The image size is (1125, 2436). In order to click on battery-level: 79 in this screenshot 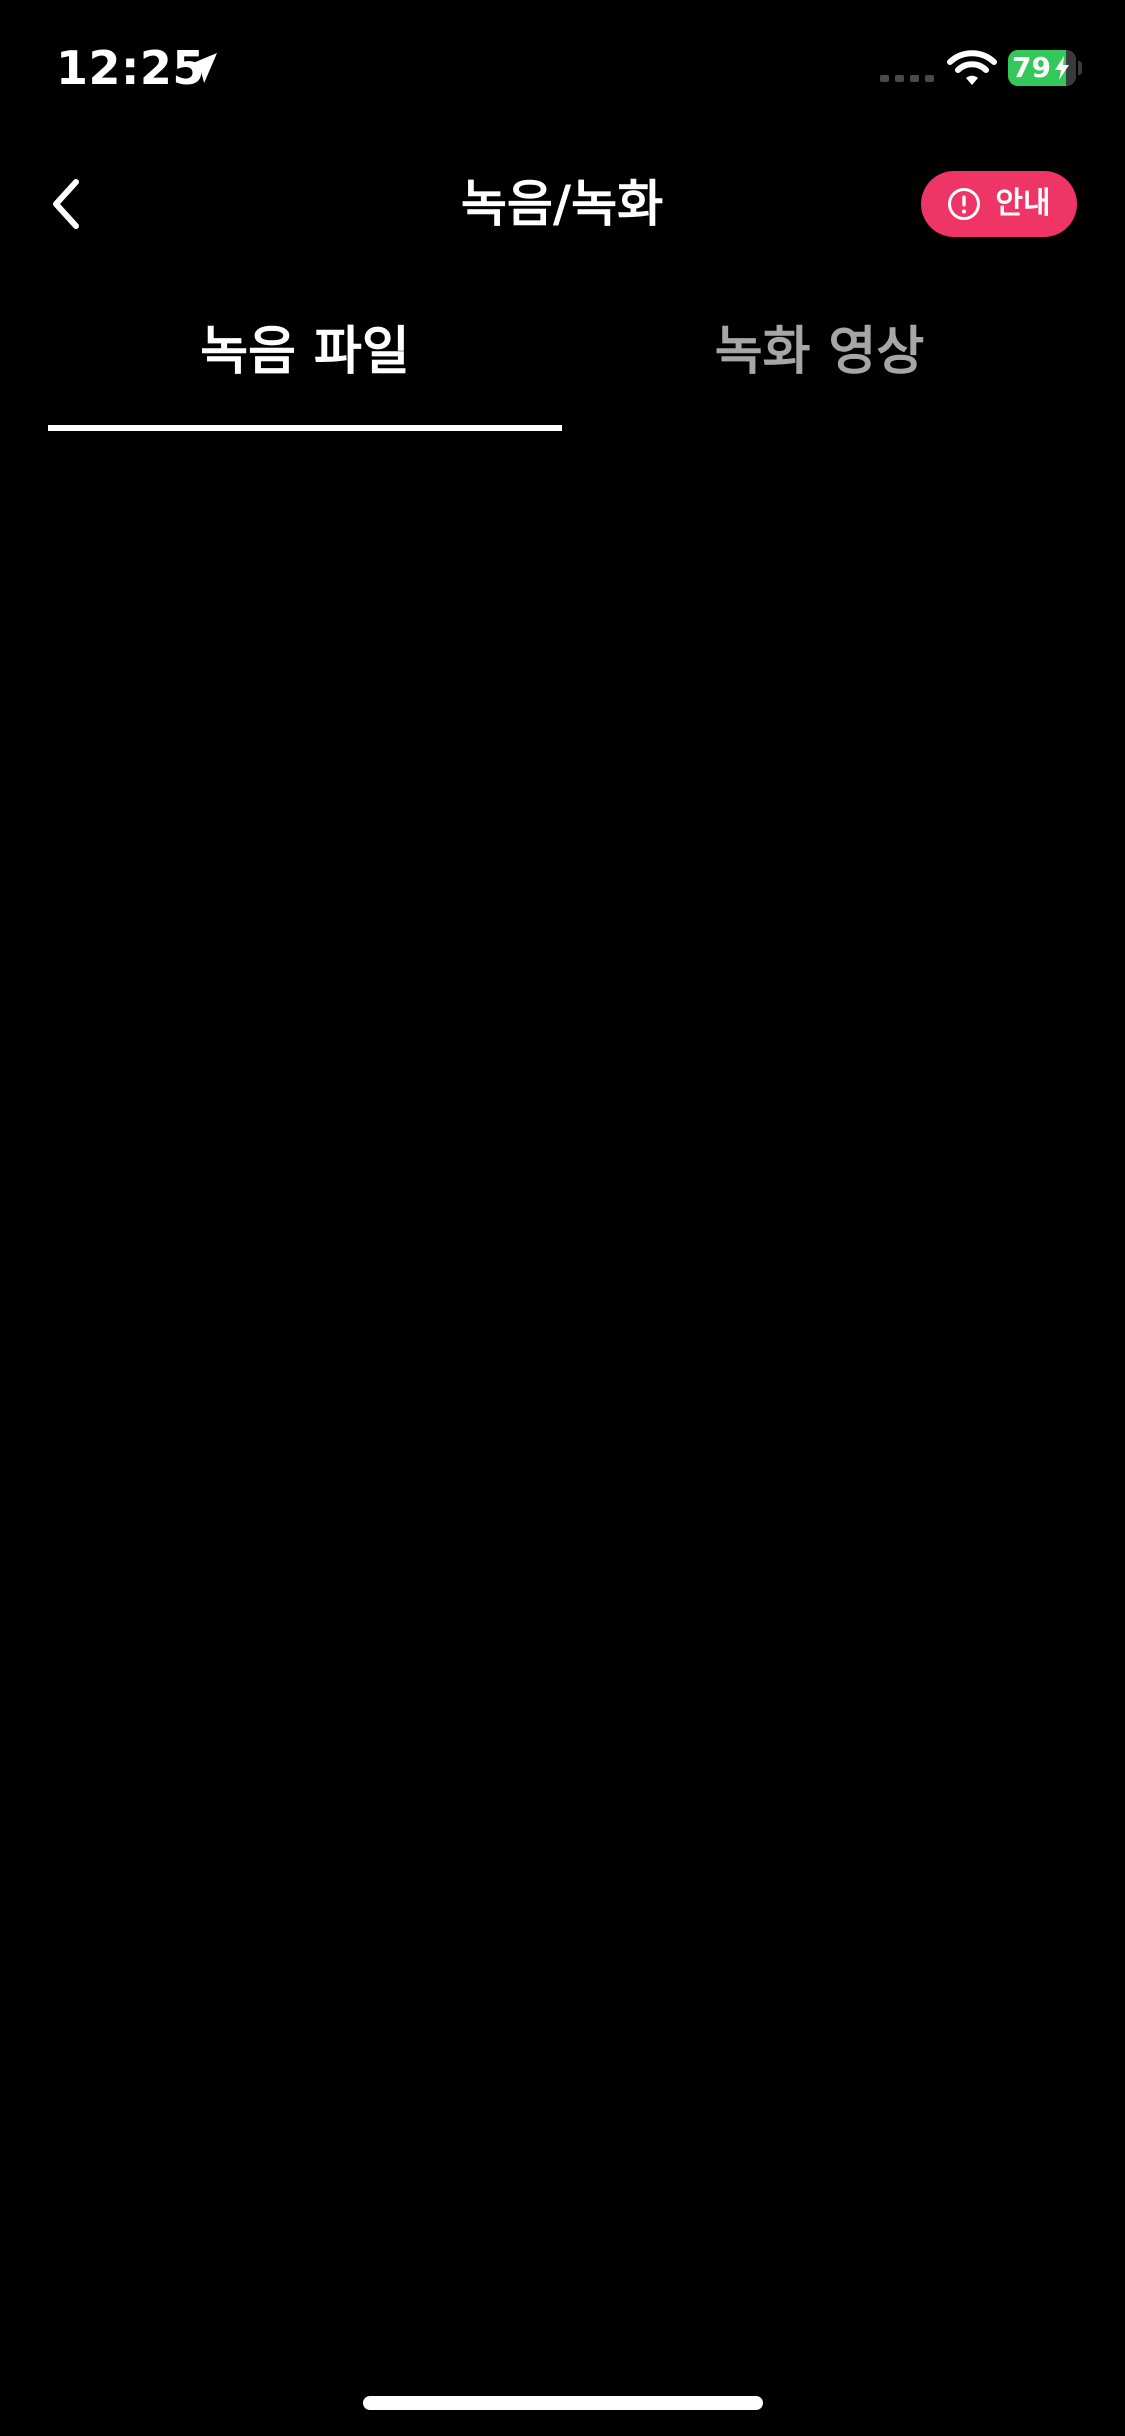, I will do `click(1031, 67)`.